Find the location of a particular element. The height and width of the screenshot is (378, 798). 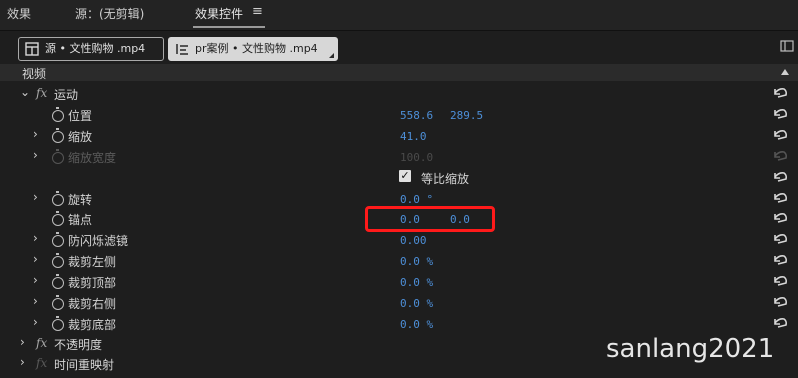

crop-right-row: › 裁剪右侧 0.0 % is located at coordinates (399, 302).